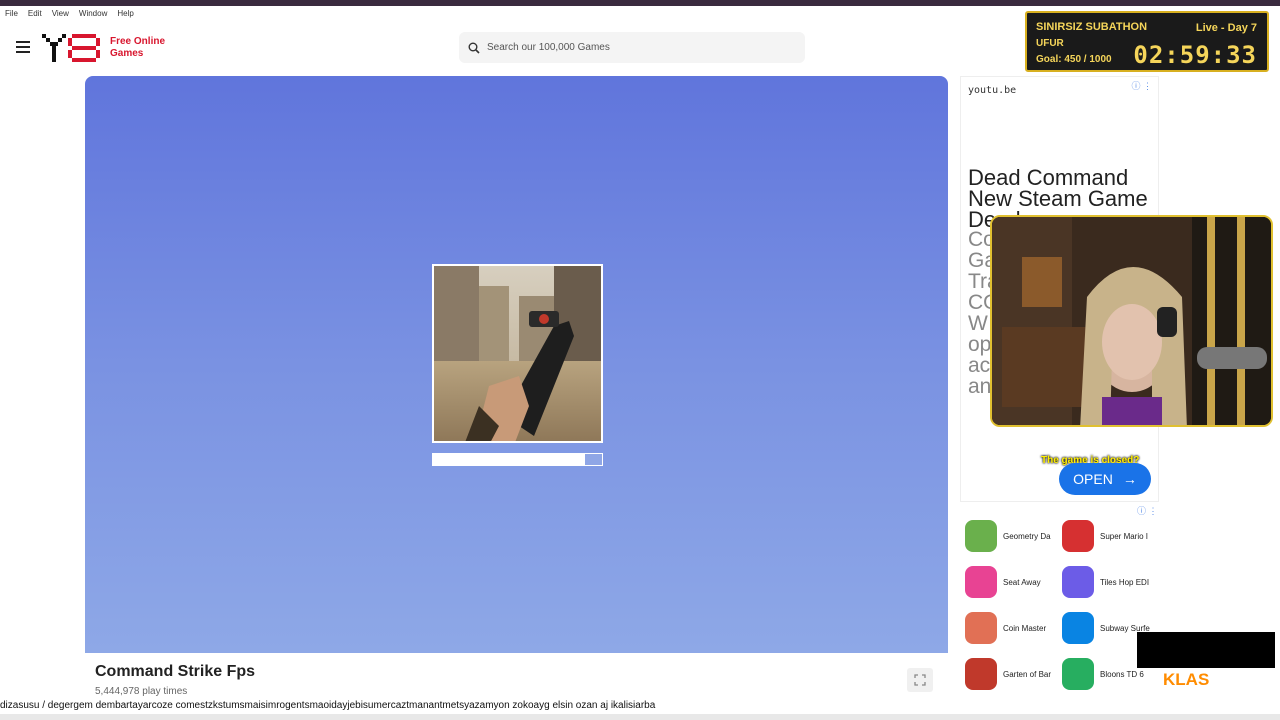  What do you see at coordinates (1124, 536) in the screenshot?
I see `app-name: Super Mario I` at bounding box center [1124, 536].